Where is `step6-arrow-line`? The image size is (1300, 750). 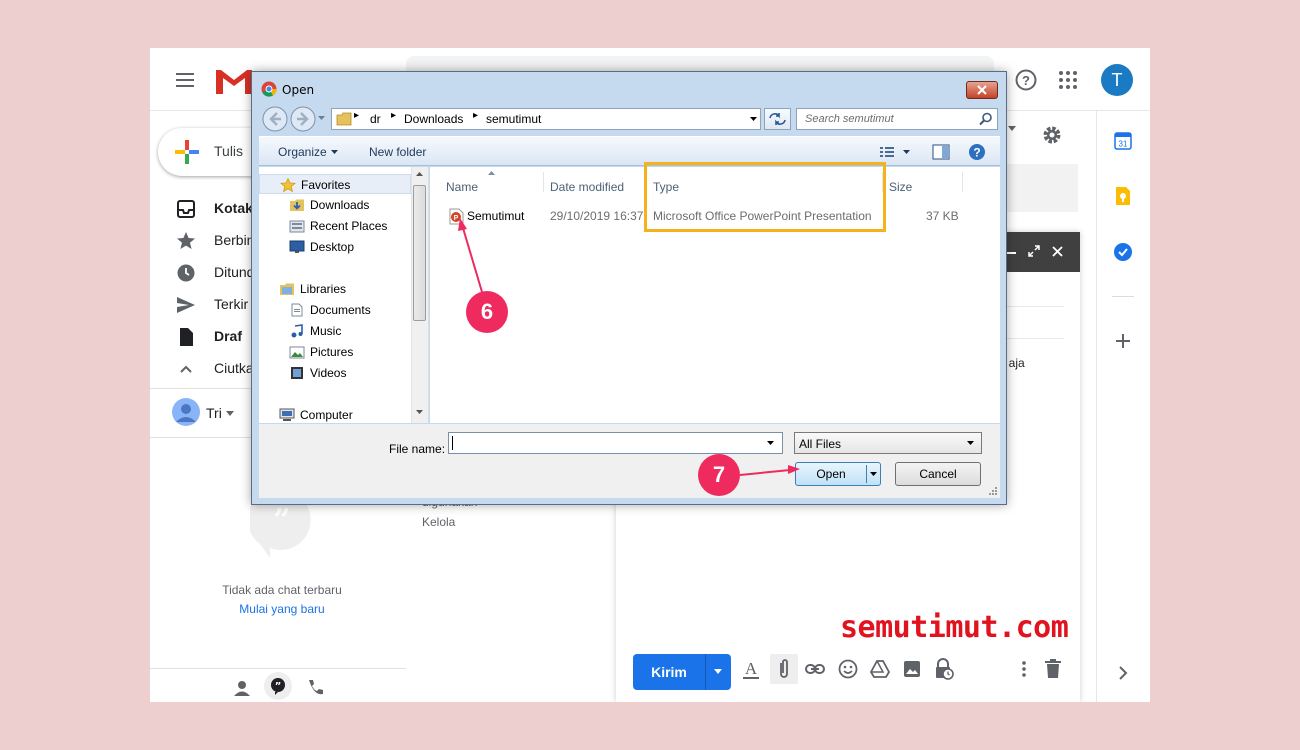 step6-arrow-line is located at coordinates (472, 260).